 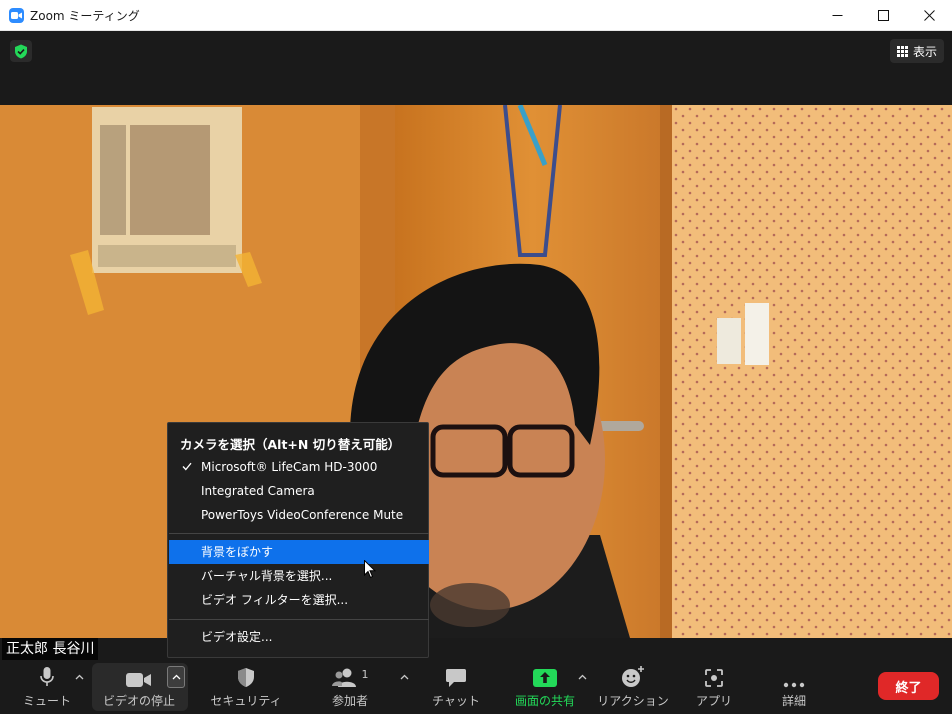 What do you see at coordinates (350, 675) in the screenshot?
I see `participants-icon: 1` at bounding box center [350, 675].